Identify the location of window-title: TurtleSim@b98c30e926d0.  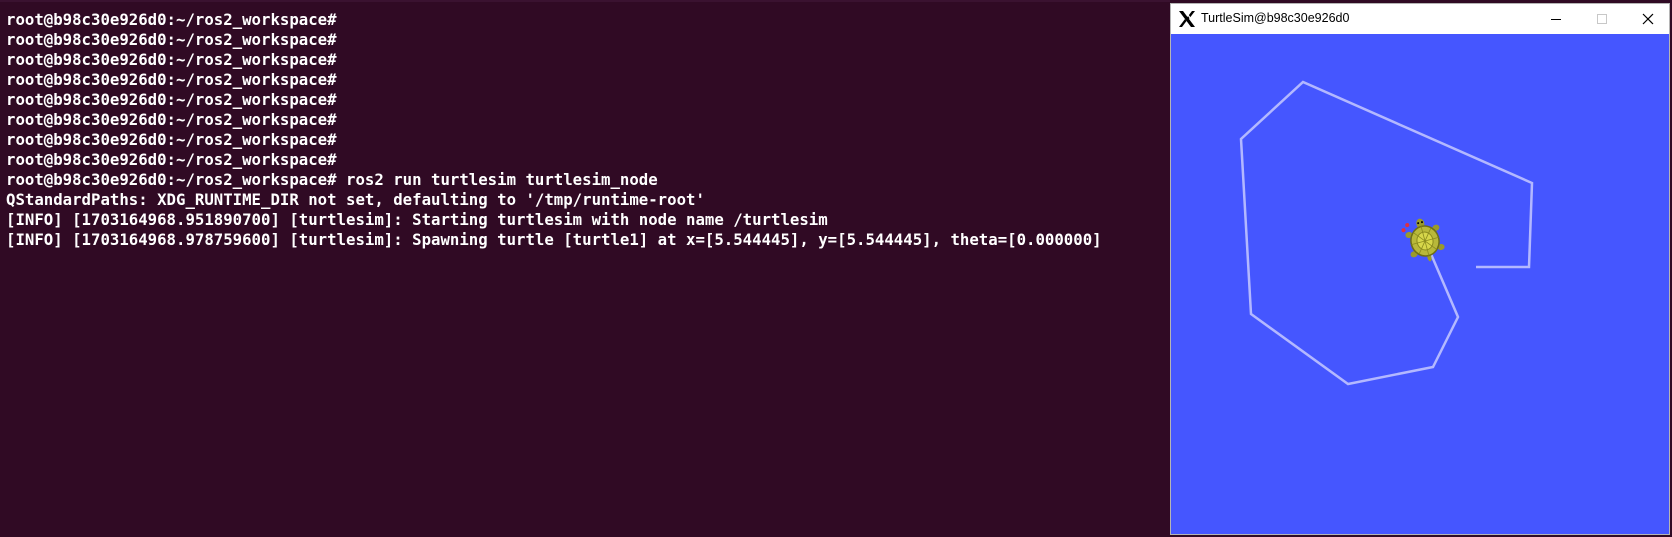
(1275, 18).